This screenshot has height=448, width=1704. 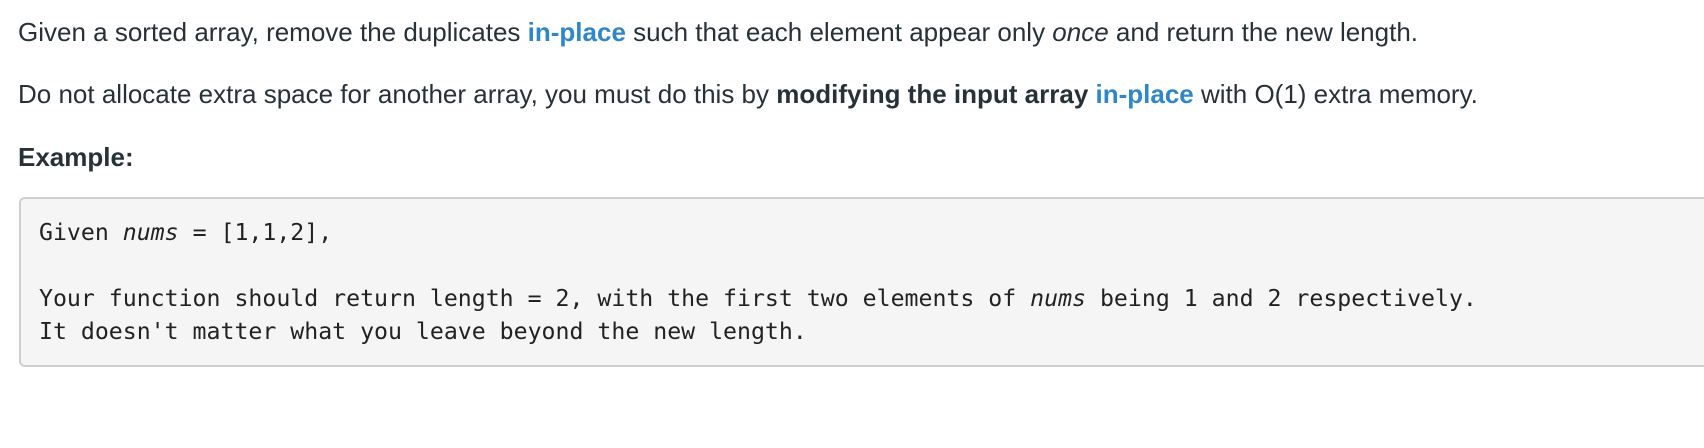 I want to click on code-line: Given nums = [1,1,2],, so click(x=185, y=232).